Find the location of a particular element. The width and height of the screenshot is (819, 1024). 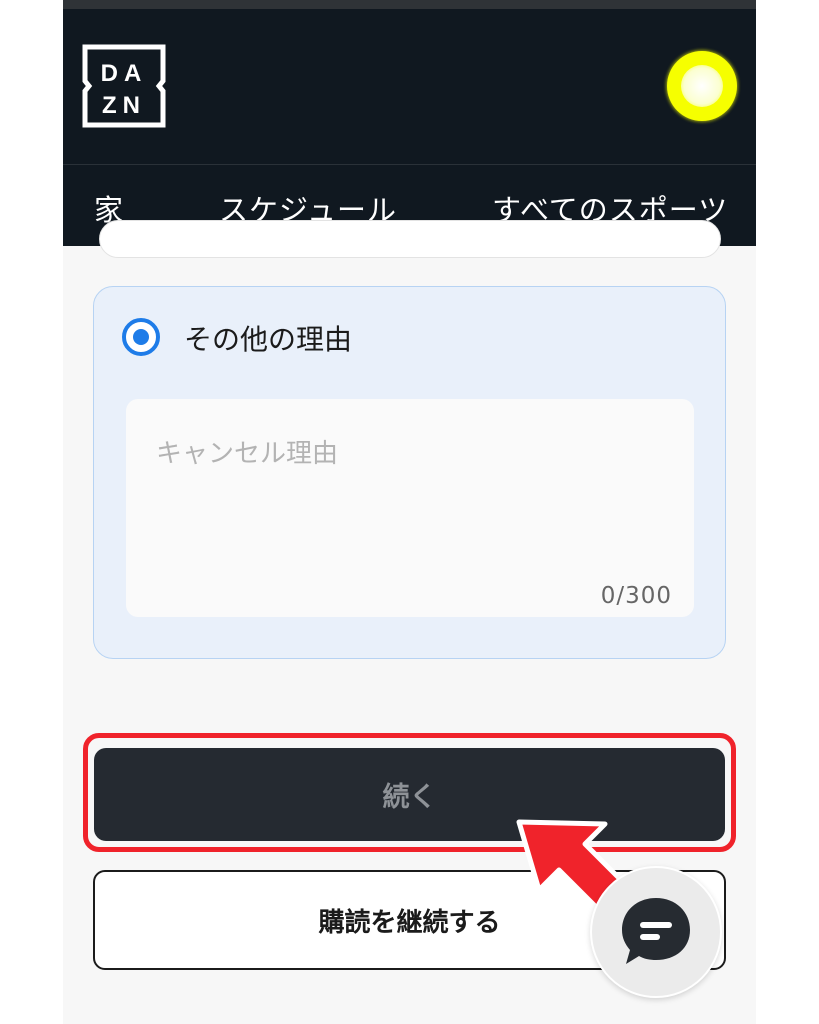

status-strip is located at coordinates (409, 4).